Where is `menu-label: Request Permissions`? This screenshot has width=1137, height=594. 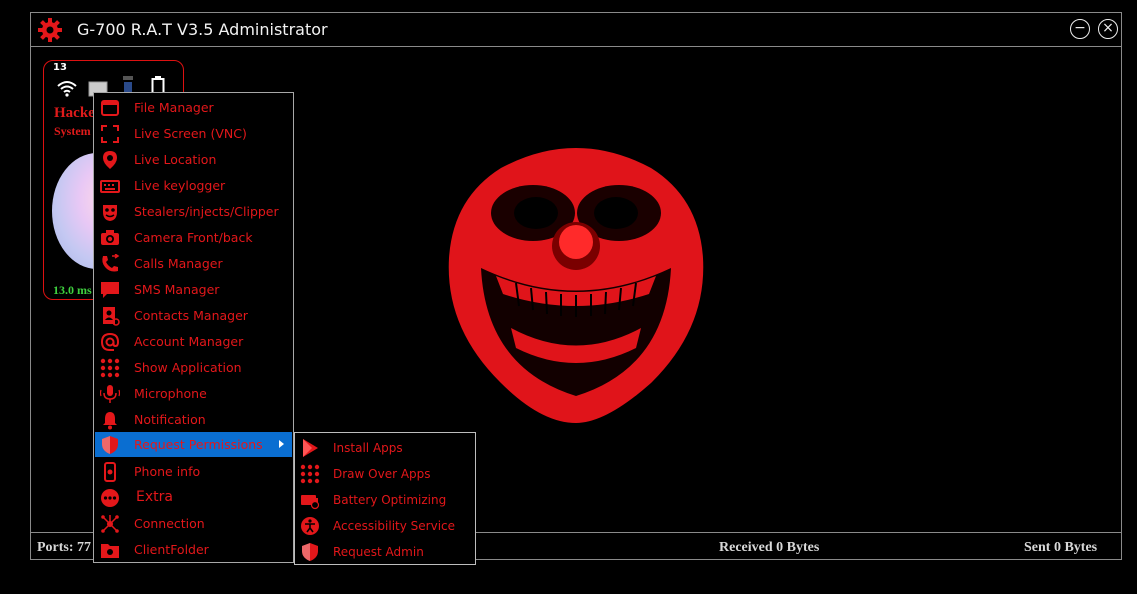
menu-label: Request Permissions is located at coordinates (198, 444).